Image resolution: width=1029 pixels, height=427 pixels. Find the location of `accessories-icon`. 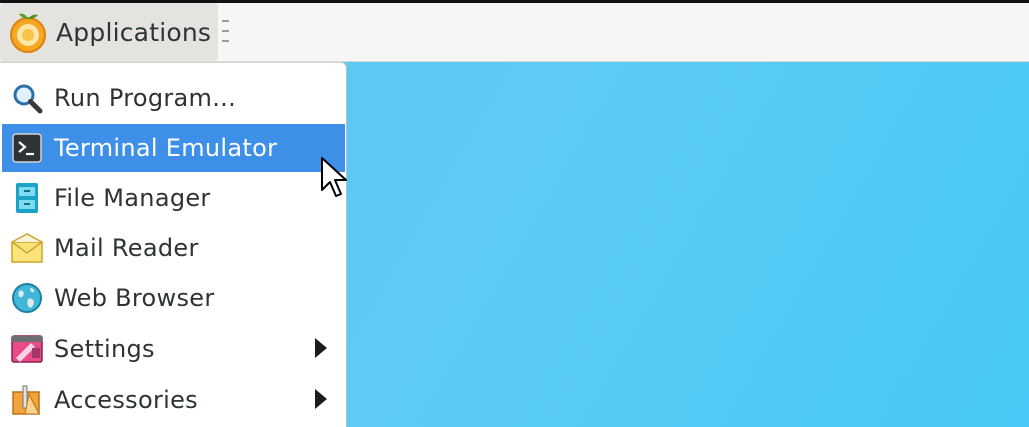

accessories-icon is located at coordinates (27, 400).